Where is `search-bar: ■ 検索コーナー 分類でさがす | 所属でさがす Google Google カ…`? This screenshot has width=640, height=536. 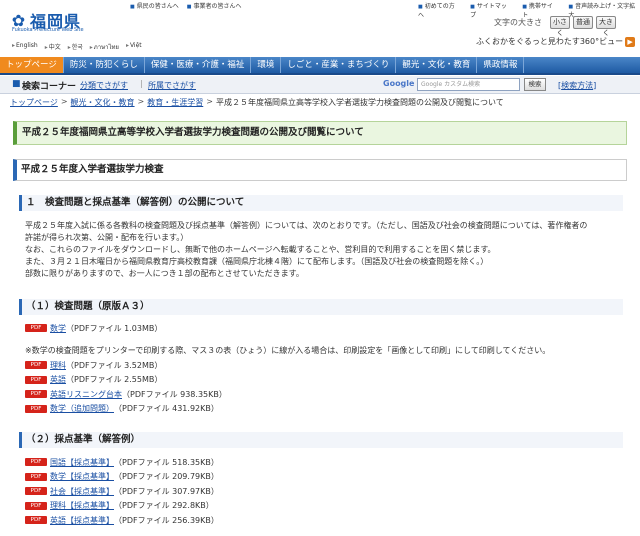
search-bar: ■ 検索コーナー 分類でさがす | 所属でさがす Google Google カ… is located at coordinates (320, 85).